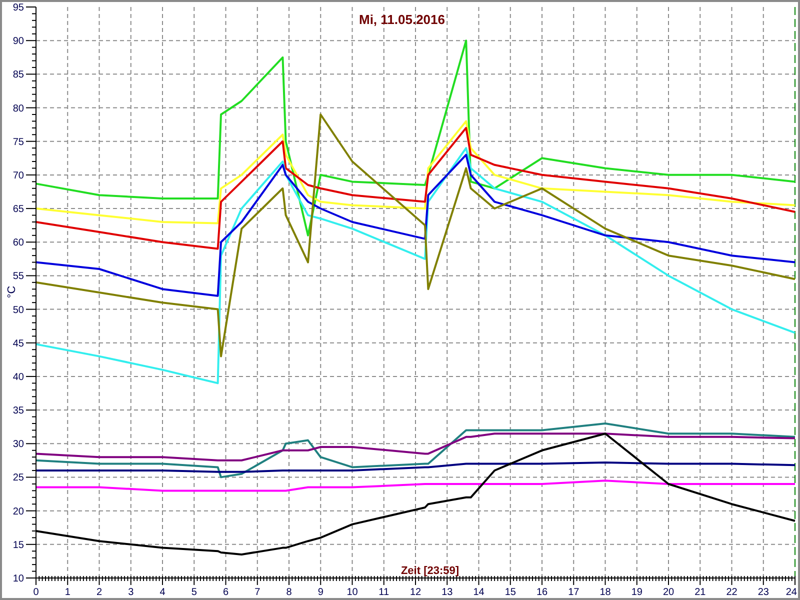 The height and width of the screenshot is (600, 800). I want to click on tick-label: 3, so click(131, 592).